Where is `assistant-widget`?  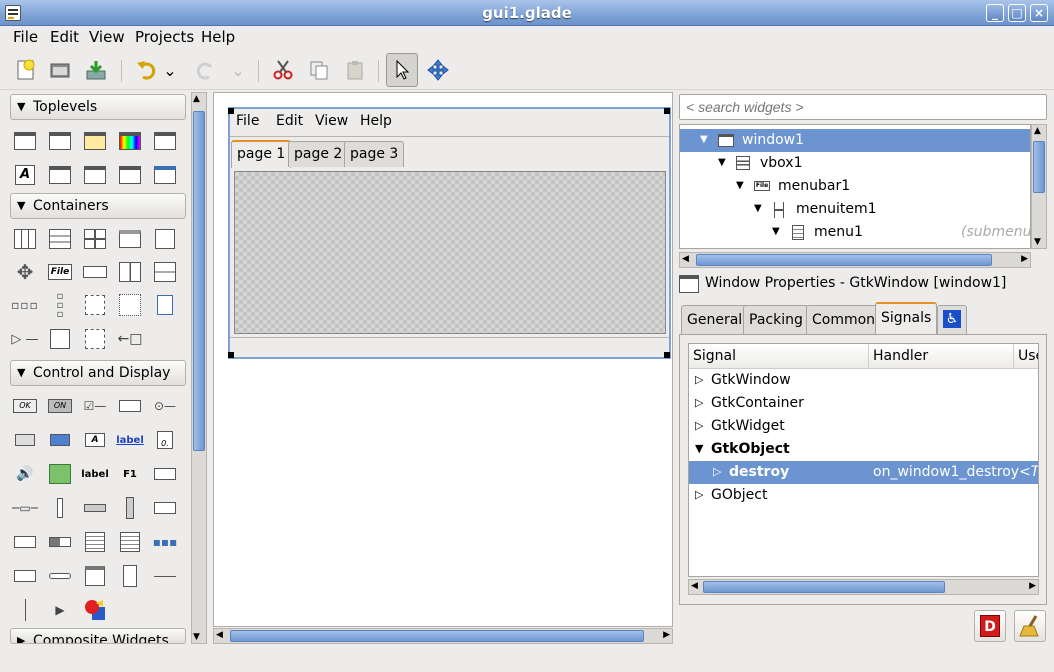 assistant-widget is located at coordinates (165, 175).